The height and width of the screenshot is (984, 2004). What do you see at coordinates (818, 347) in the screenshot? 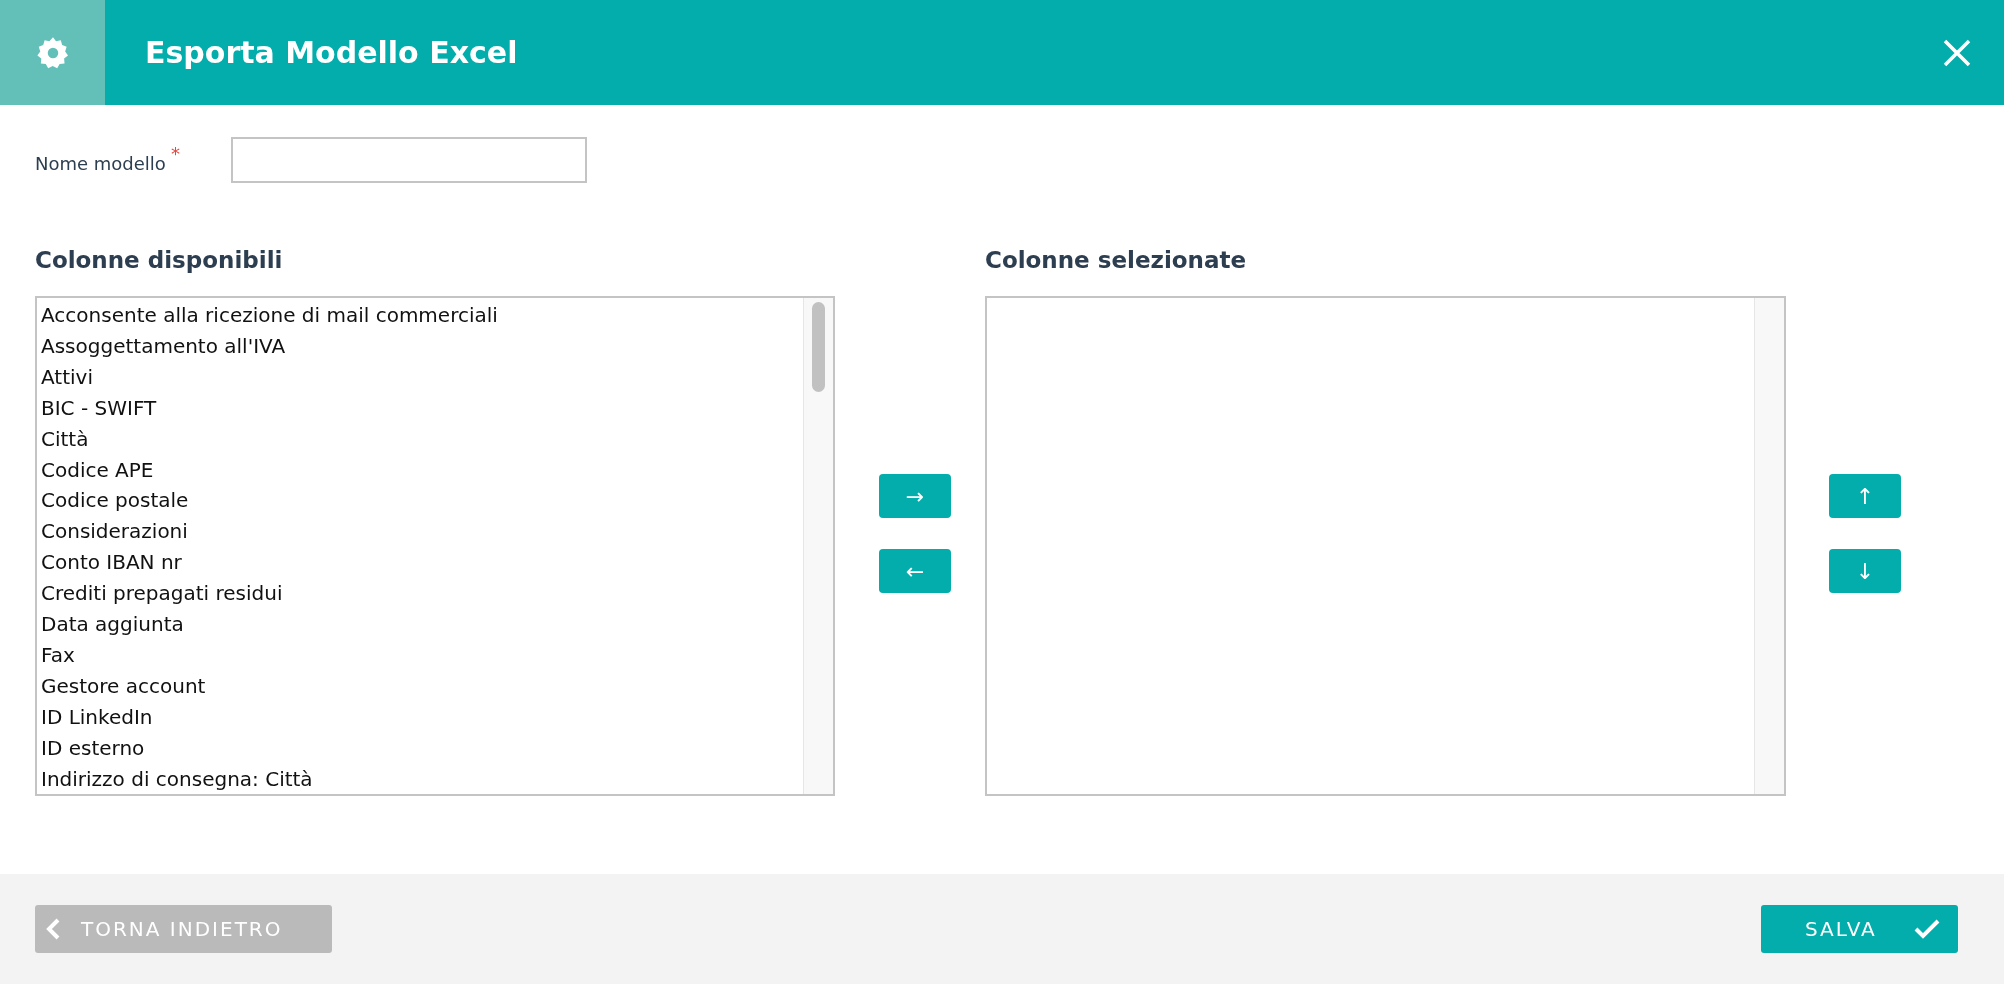
I see `scrollbar-thumb` at bounding box center [818, 347].